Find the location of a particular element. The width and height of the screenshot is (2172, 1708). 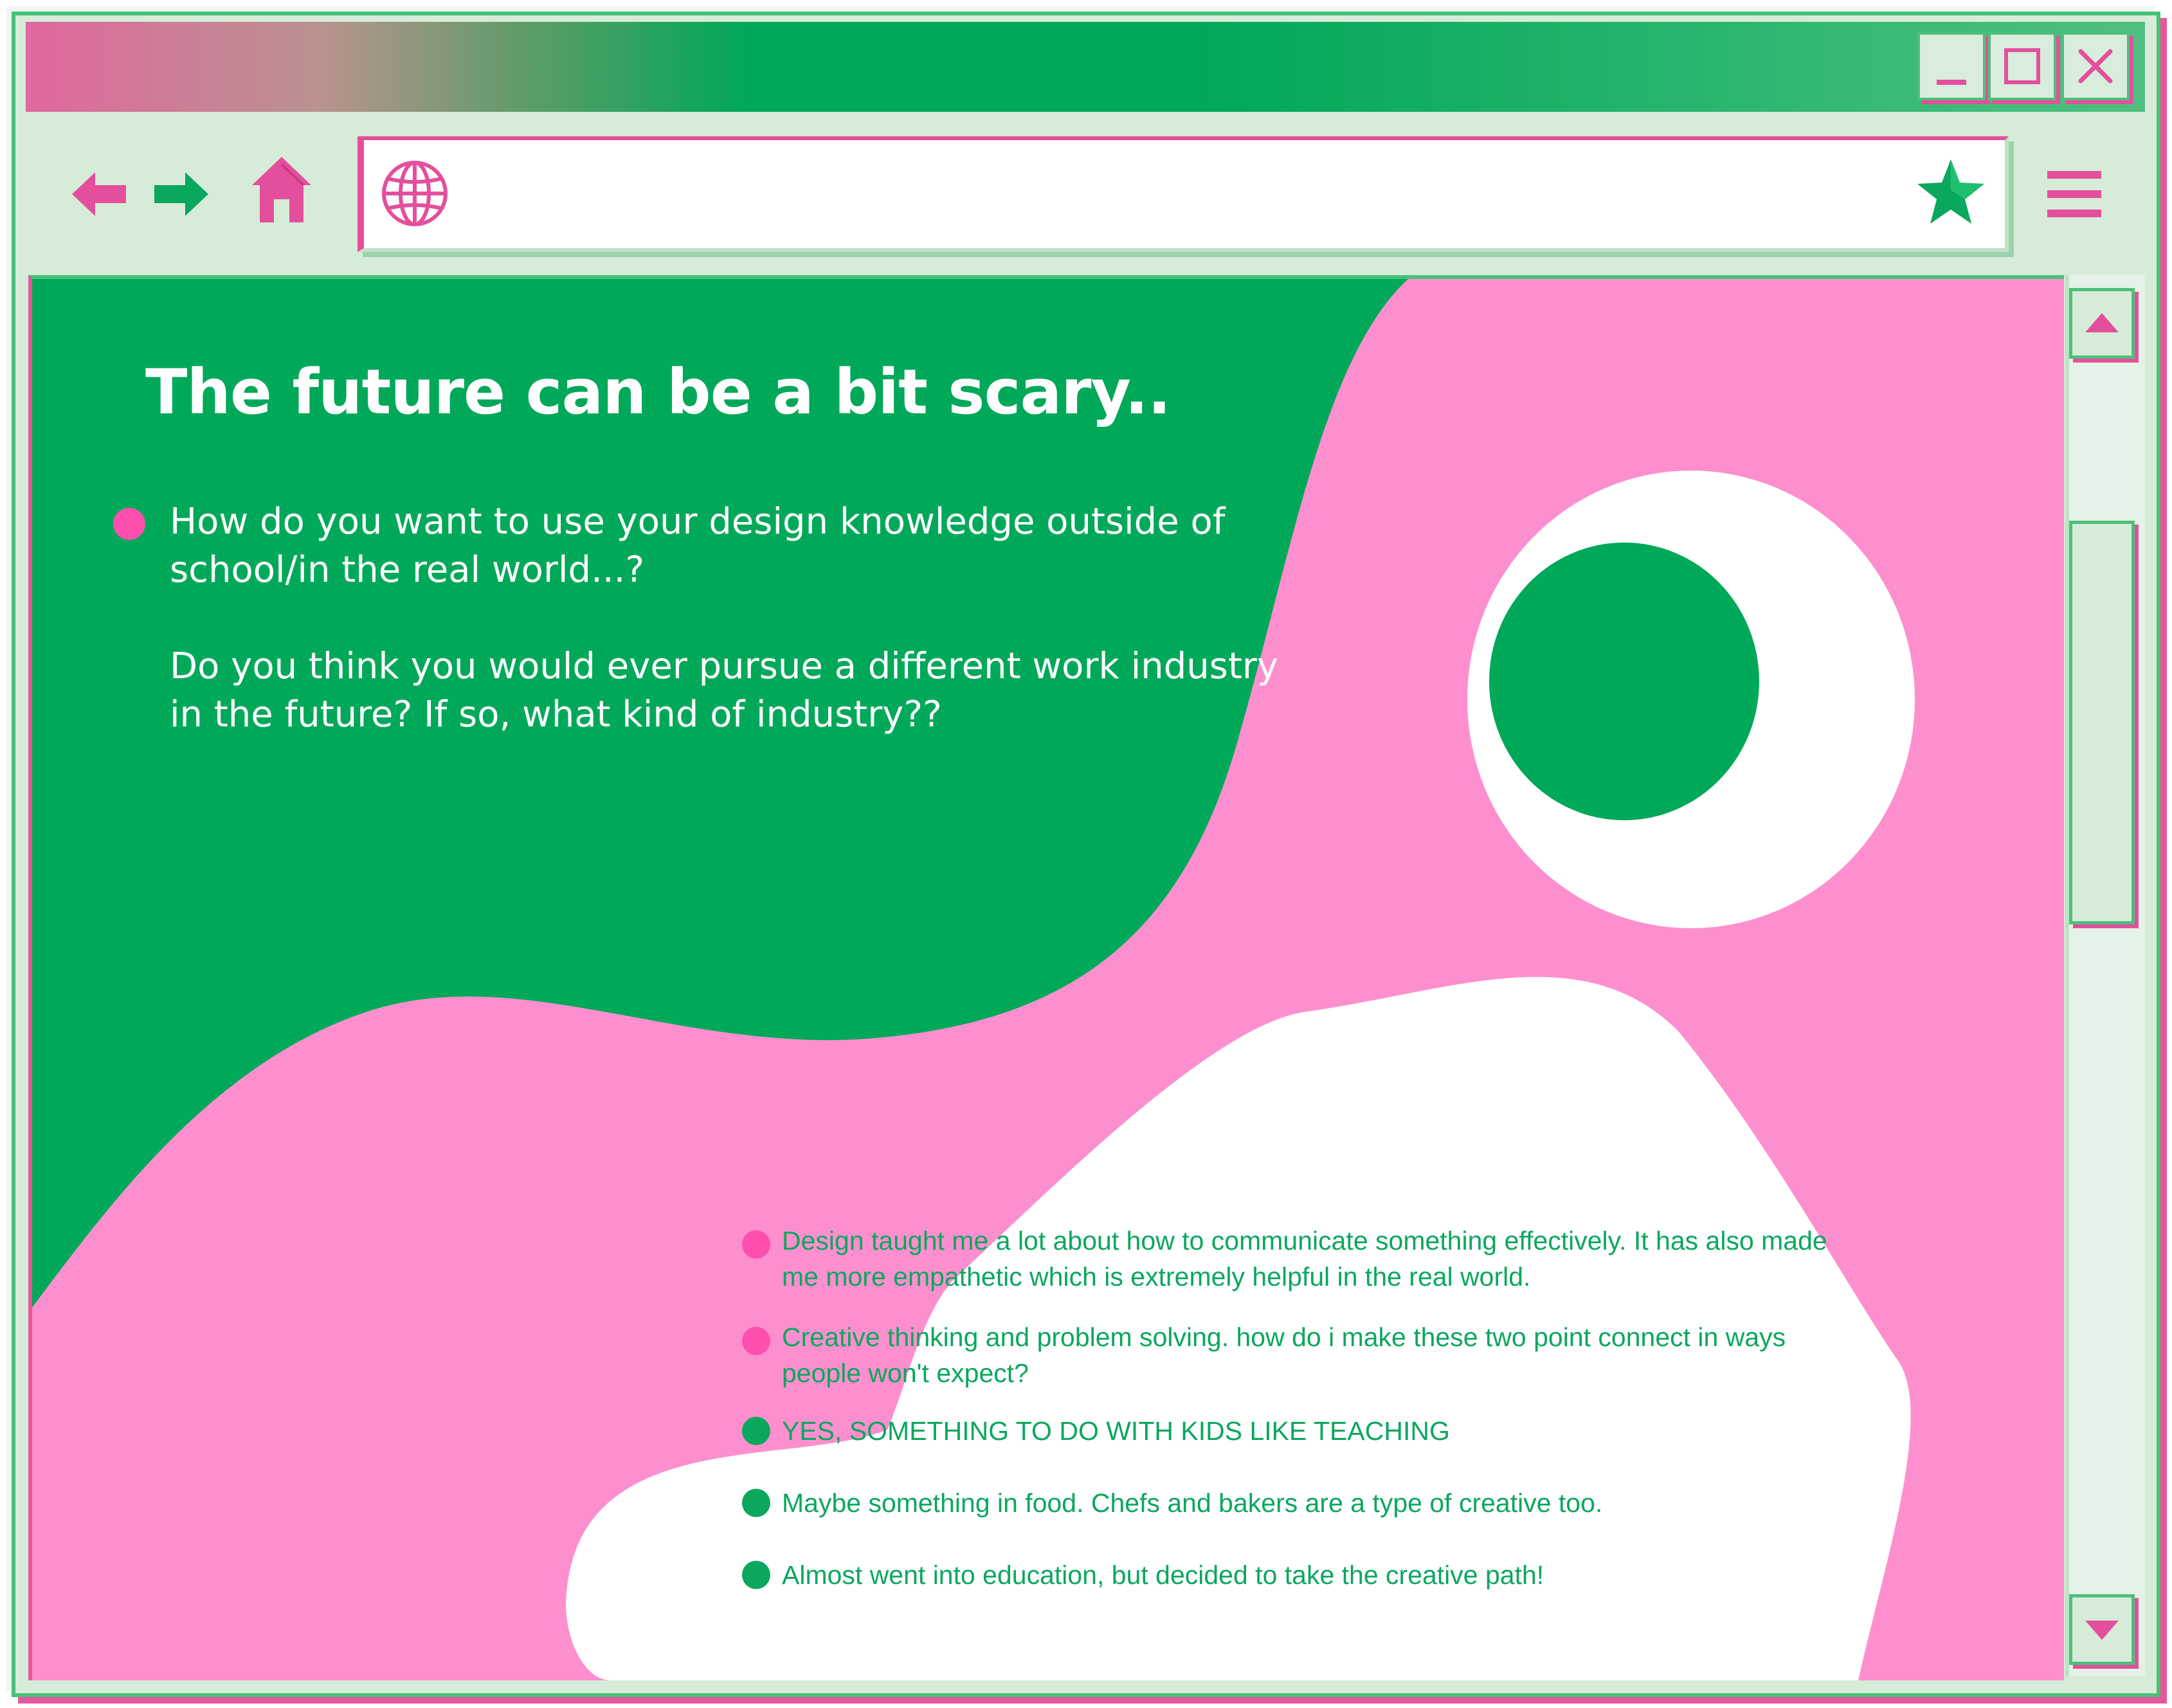

title-bar is located at coordinates (1085, 67).